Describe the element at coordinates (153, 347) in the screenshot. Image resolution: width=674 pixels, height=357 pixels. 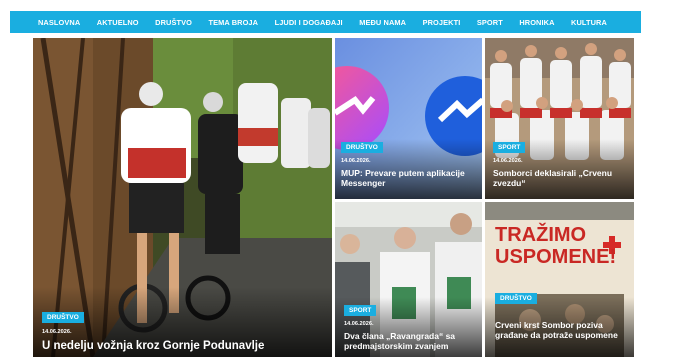
I see `article-title: U nedelju vožnja kroz Gornje Podunavlje` at that location.